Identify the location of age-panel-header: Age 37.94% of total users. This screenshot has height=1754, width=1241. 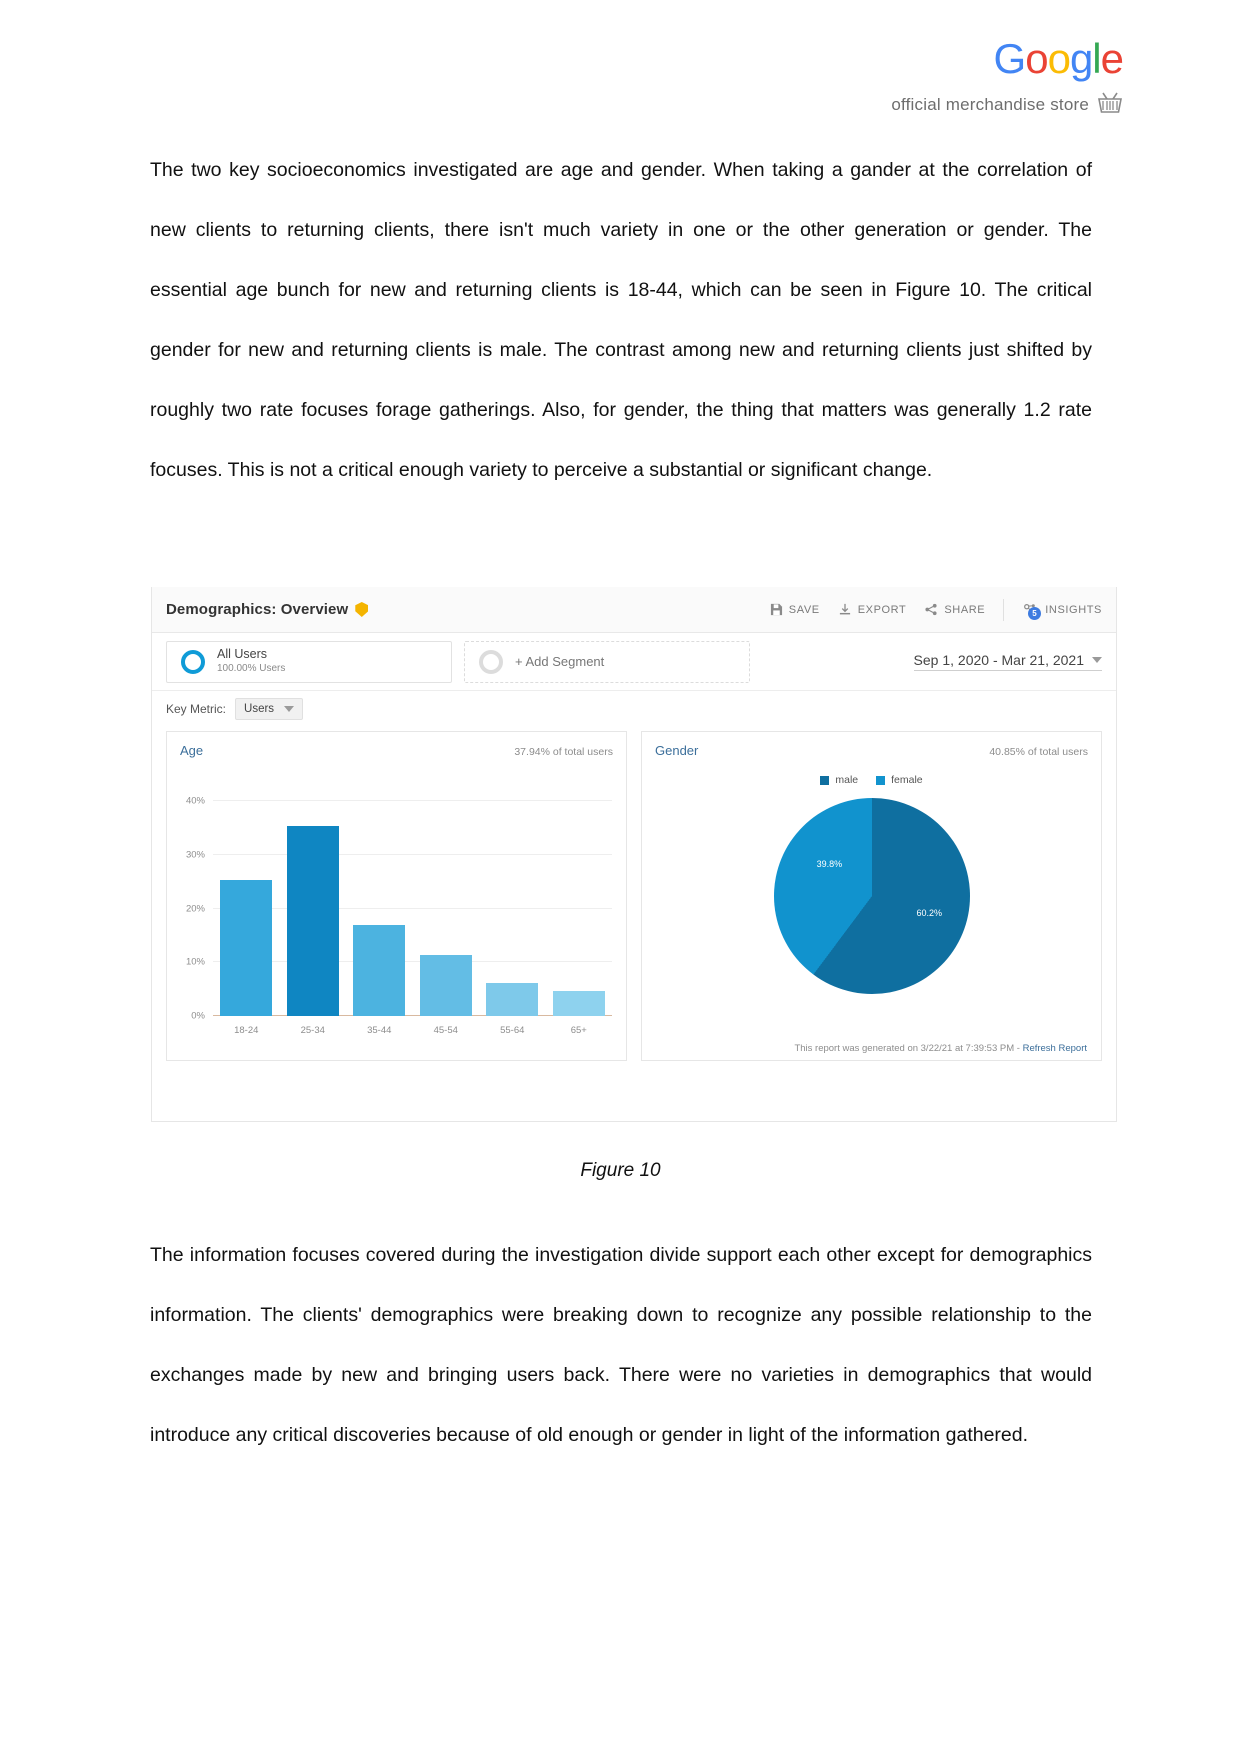
(396, 745).